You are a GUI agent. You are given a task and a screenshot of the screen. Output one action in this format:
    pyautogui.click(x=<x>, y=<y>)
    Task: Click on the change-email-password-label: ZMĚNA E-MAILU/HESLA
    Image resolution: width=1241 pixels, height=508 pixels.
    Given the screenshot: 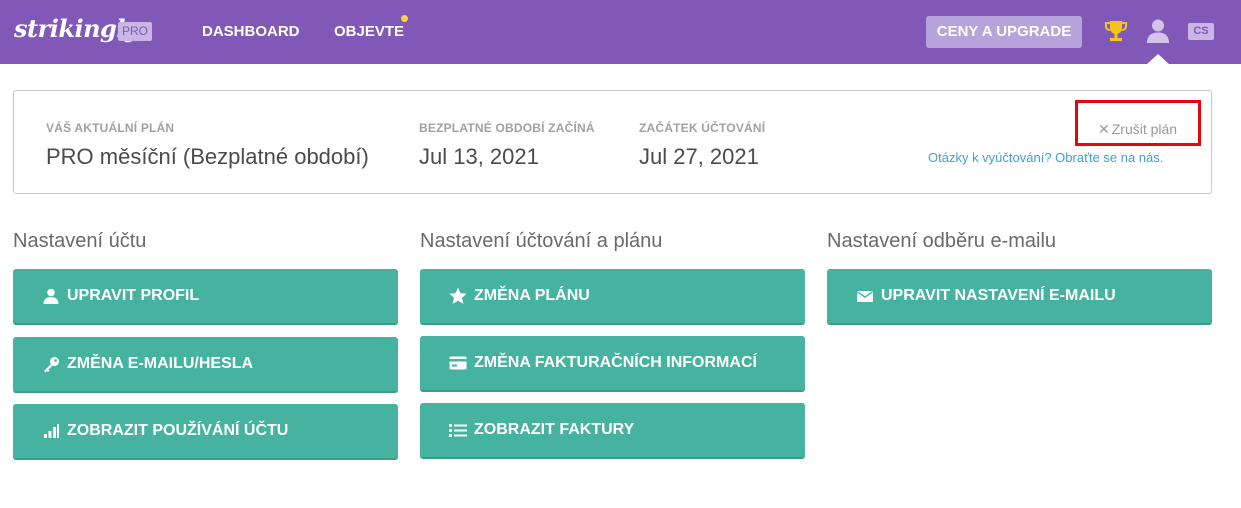 What is the action you would take?
    pyautogui.click(x=160, y=363)
    